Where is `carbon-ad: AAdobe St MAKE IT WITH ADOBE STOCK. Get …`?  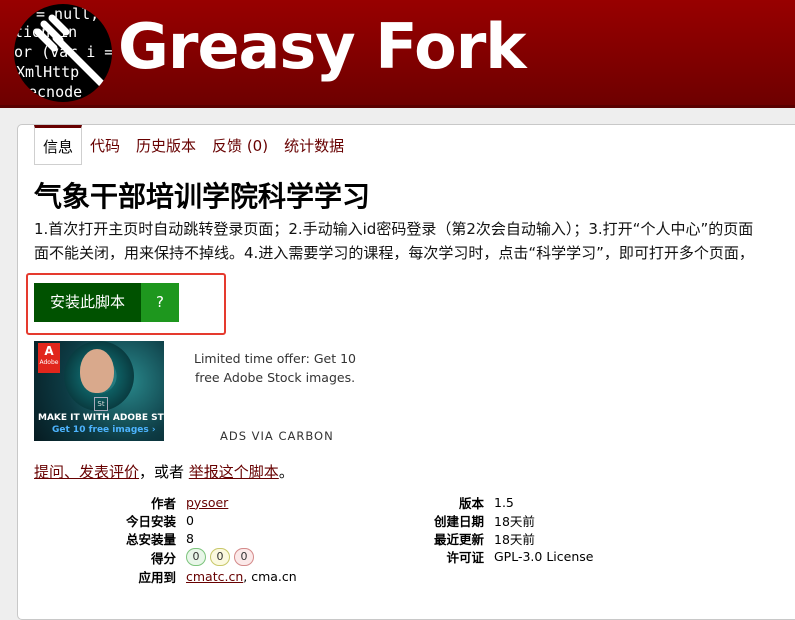 carbon-ad: AAdobe St MAKE IT WITH ADOBE STOCK. Get … is located at coordinates (204, 392).